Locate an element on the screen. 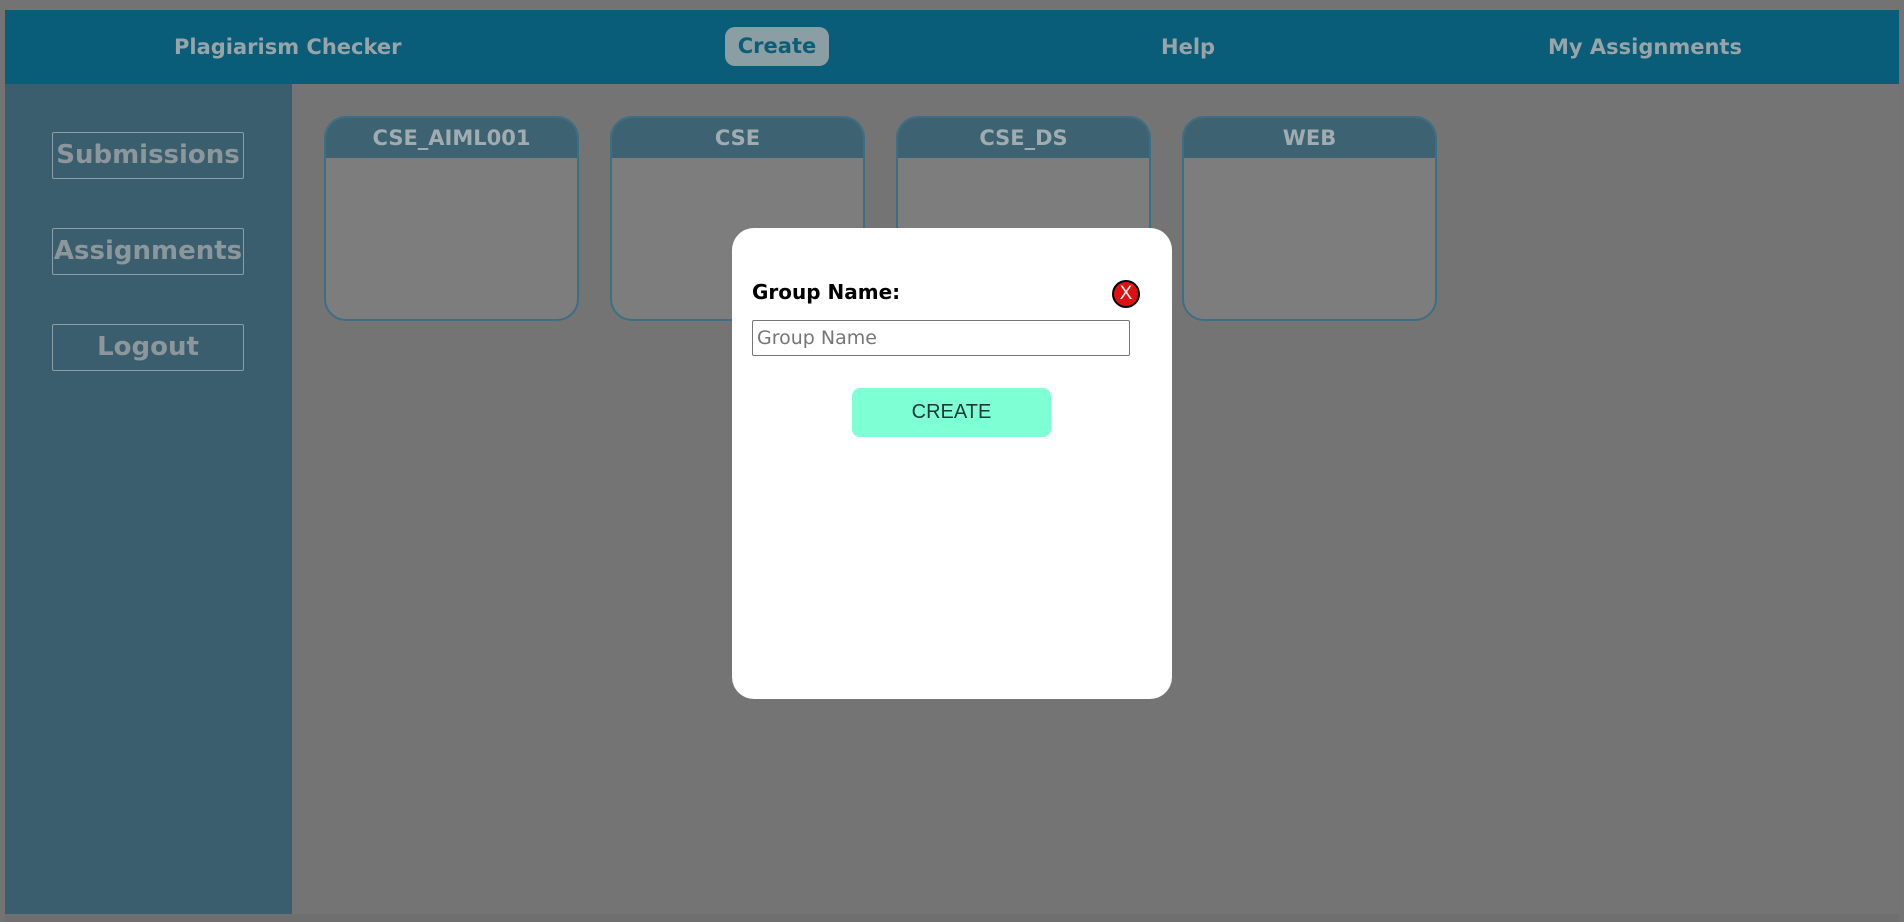 This screenshot has height=922, width=1904. sidebar-submissions-button: Submissions is located at coordinates (148, 155).